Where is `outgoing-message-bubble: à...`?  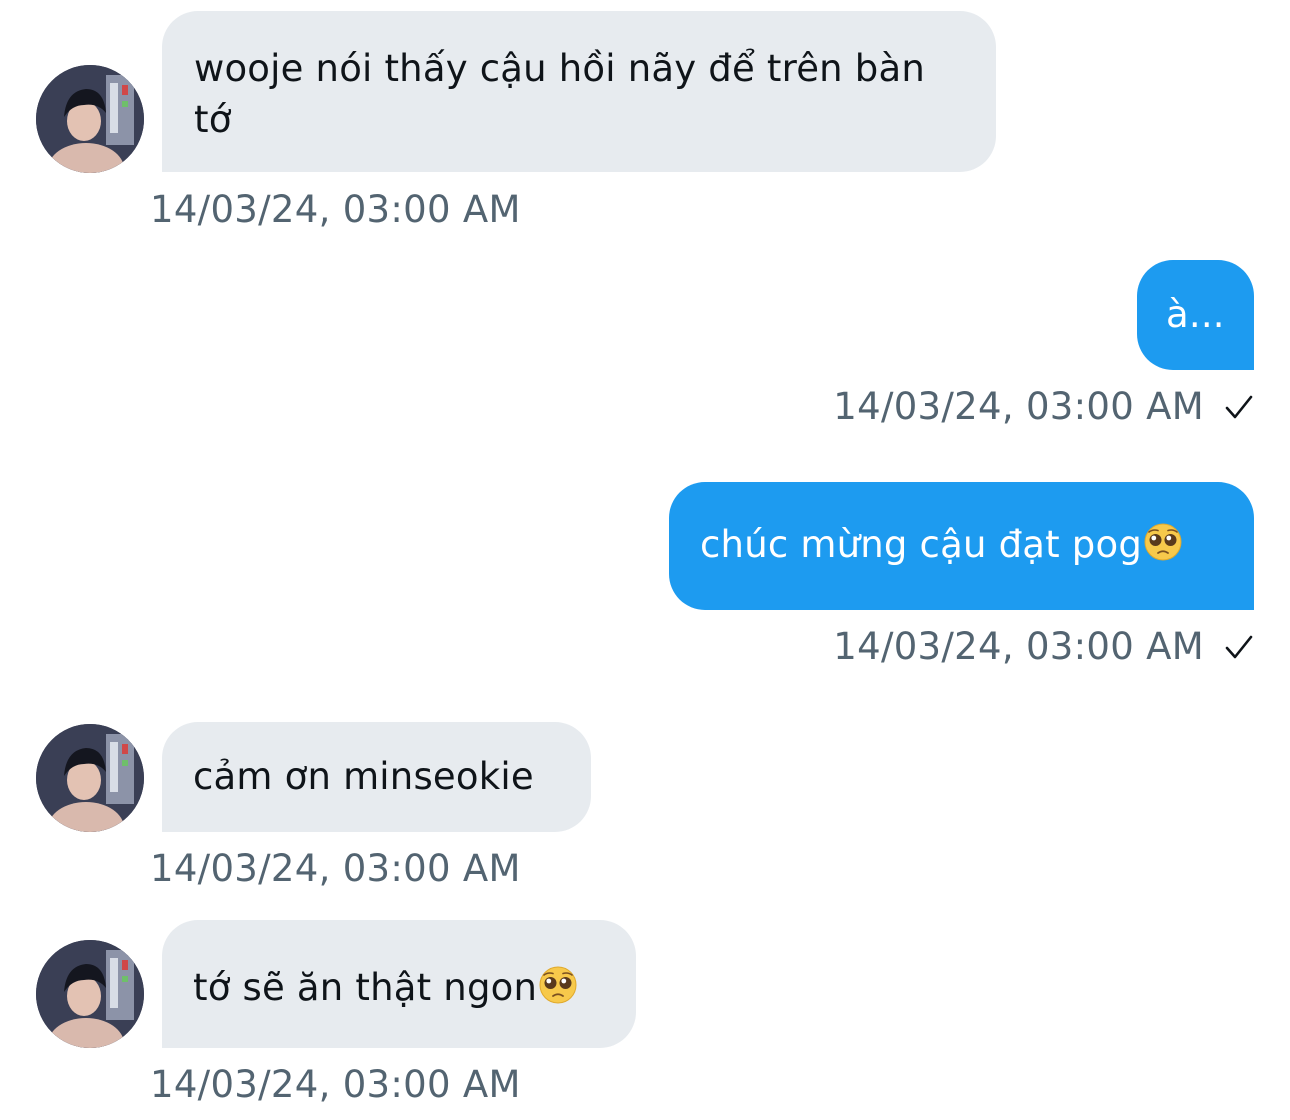
outgoing-message-bubble: à... is located at coordinates (1195, 315).